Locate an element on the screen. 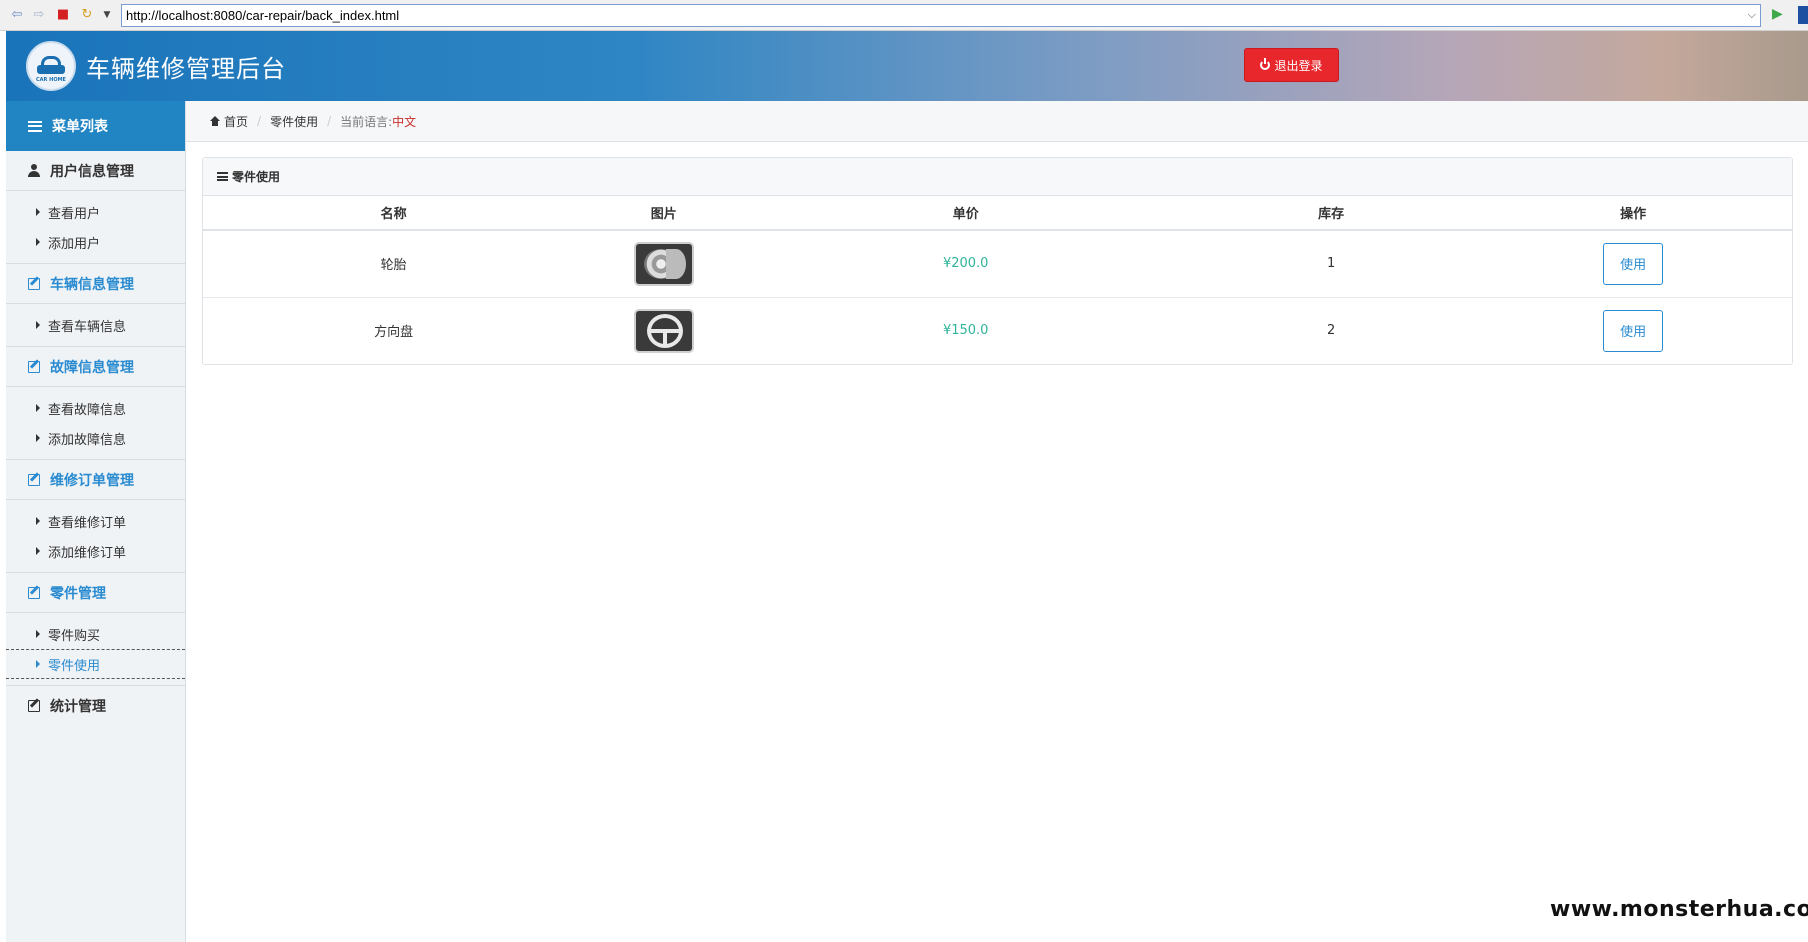  back-arrow-icon: ⇦ is located at coordinates (17, 15).